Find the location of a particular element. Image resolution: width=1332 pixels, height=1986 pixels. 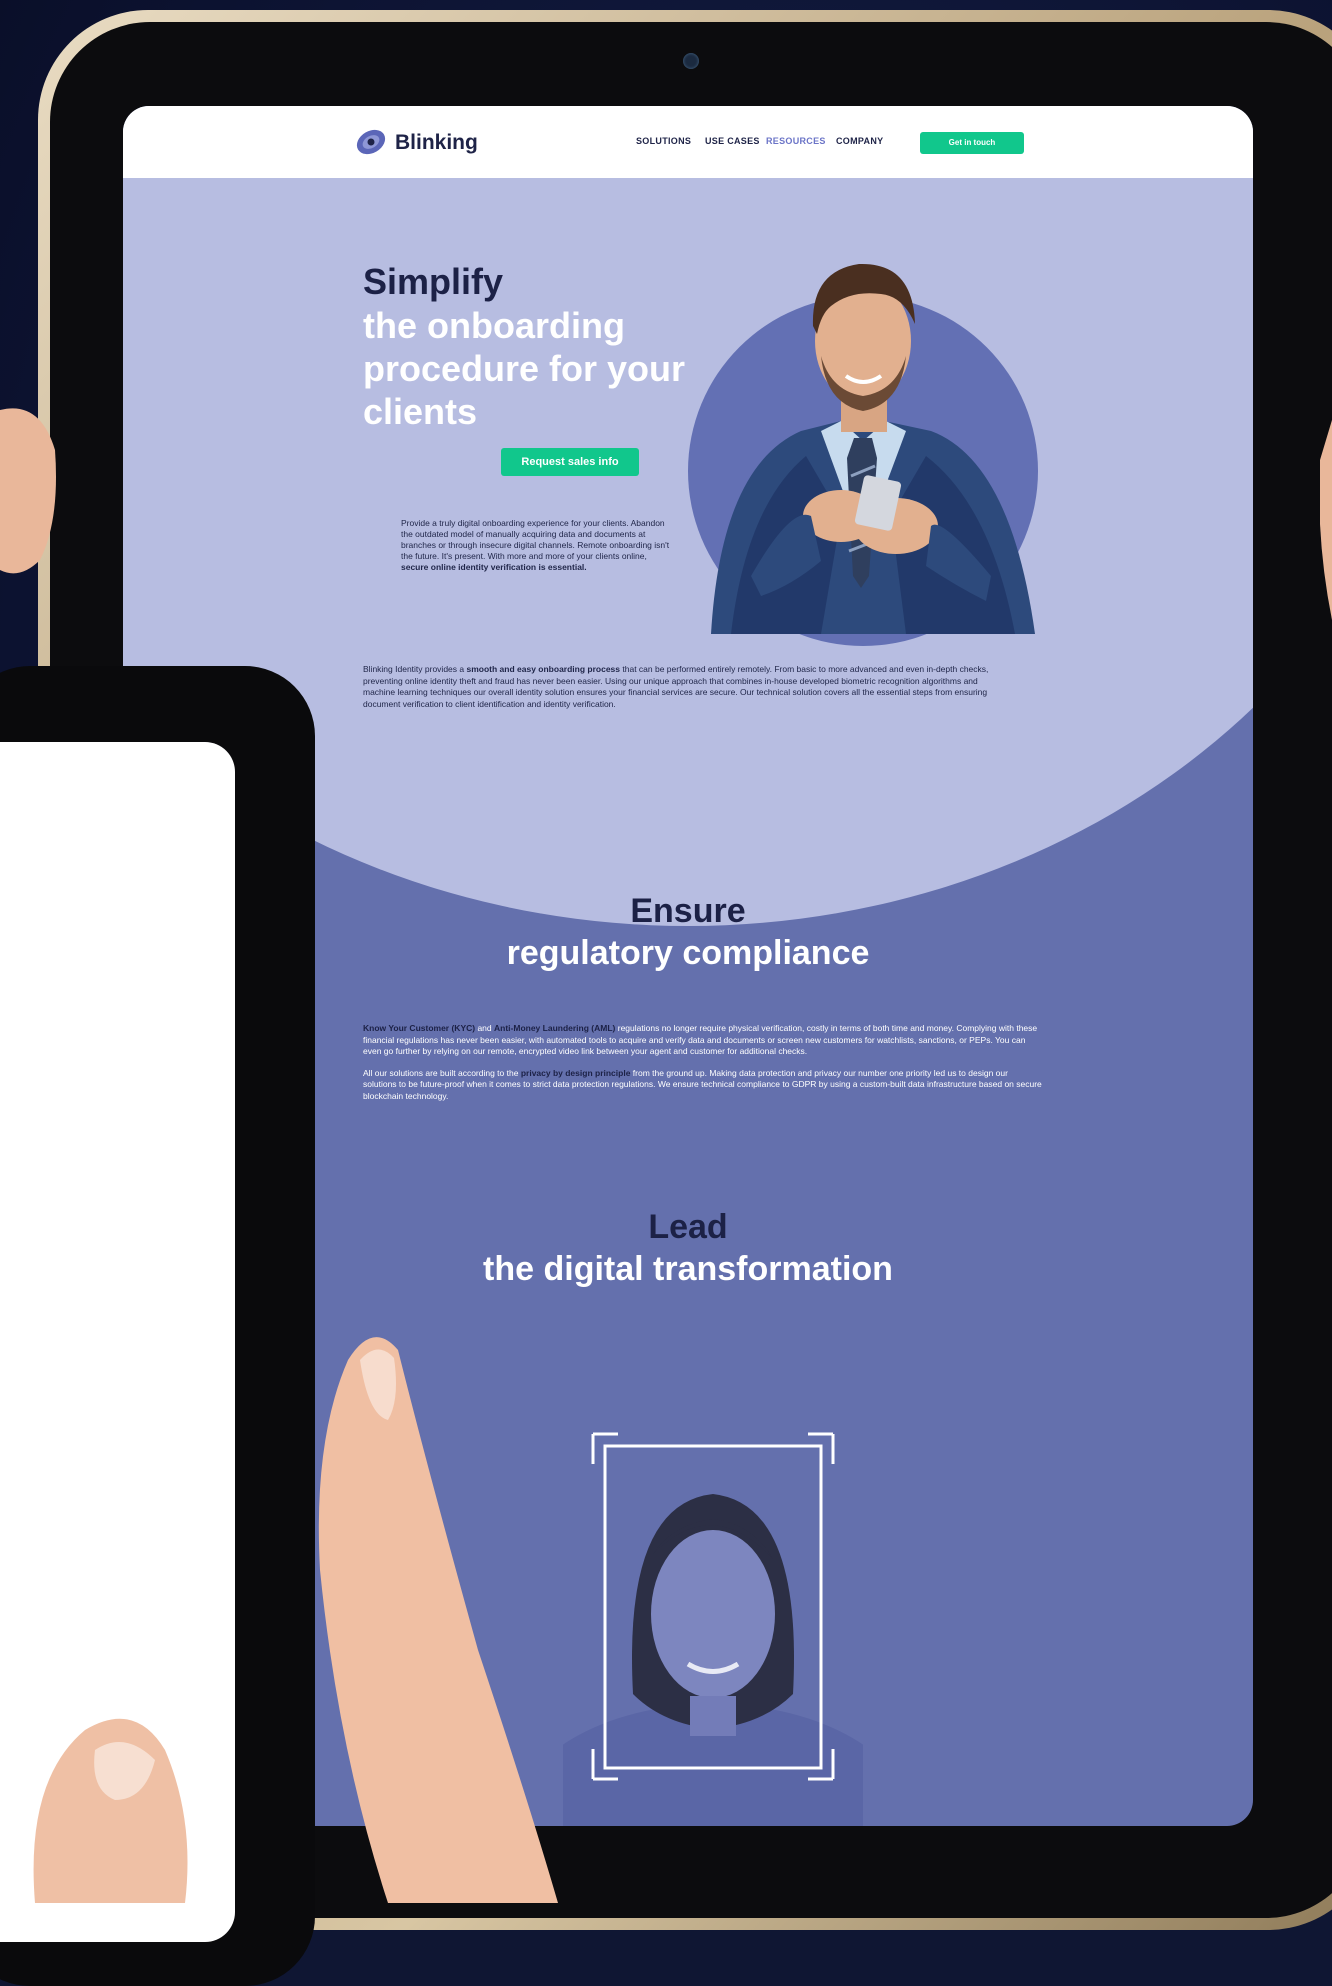

get-in-touch-button: Get in touch is located at coordinates (972, 143).